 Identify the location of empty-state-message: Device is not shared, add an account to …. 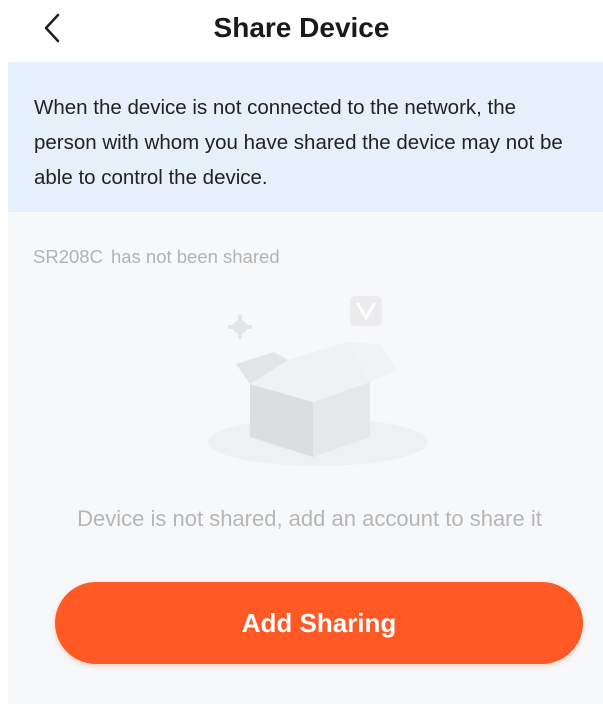
(309, 518).